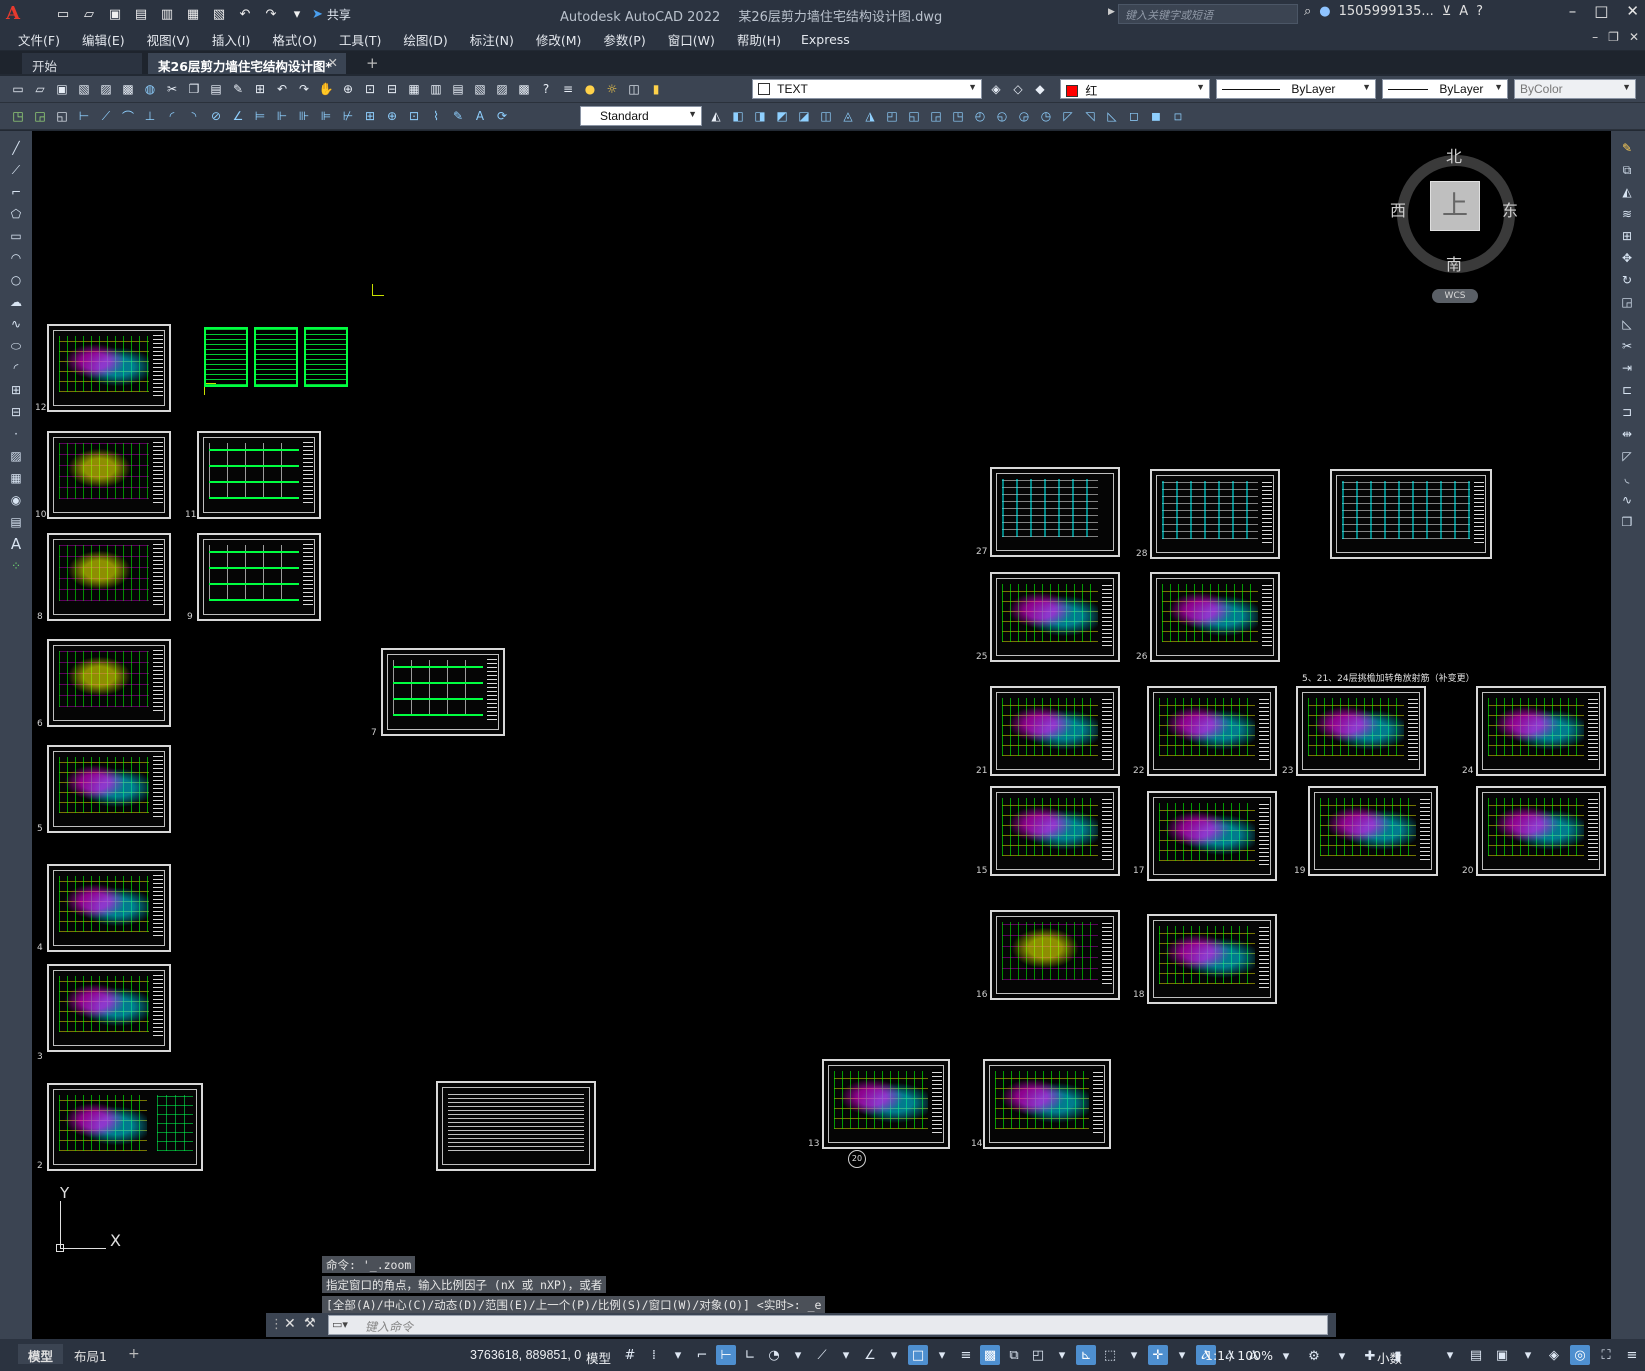 This screenshot has width=1645, height=1371. Describe the element at coordinates (804, 116) in the screenshot. I see `extrude-icon: ◪` at that location.